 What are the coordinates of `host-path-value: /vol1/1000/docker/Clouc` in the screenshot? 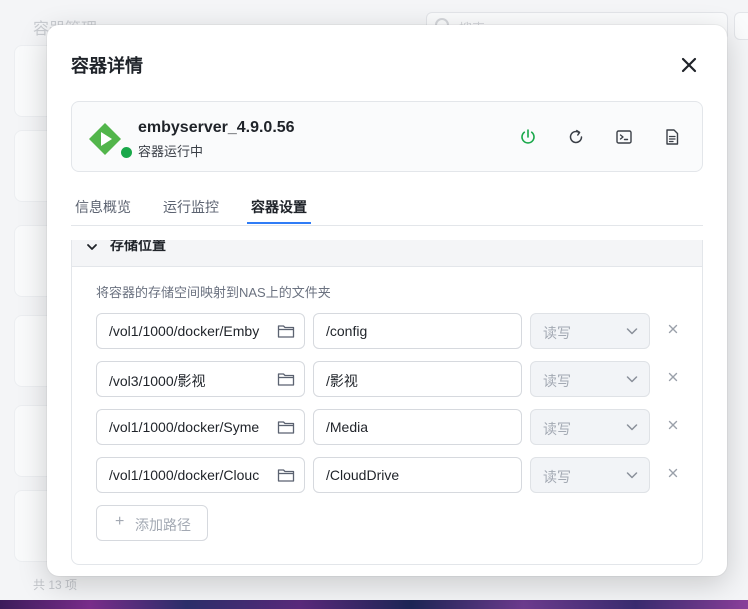 It's located at (184, 475).